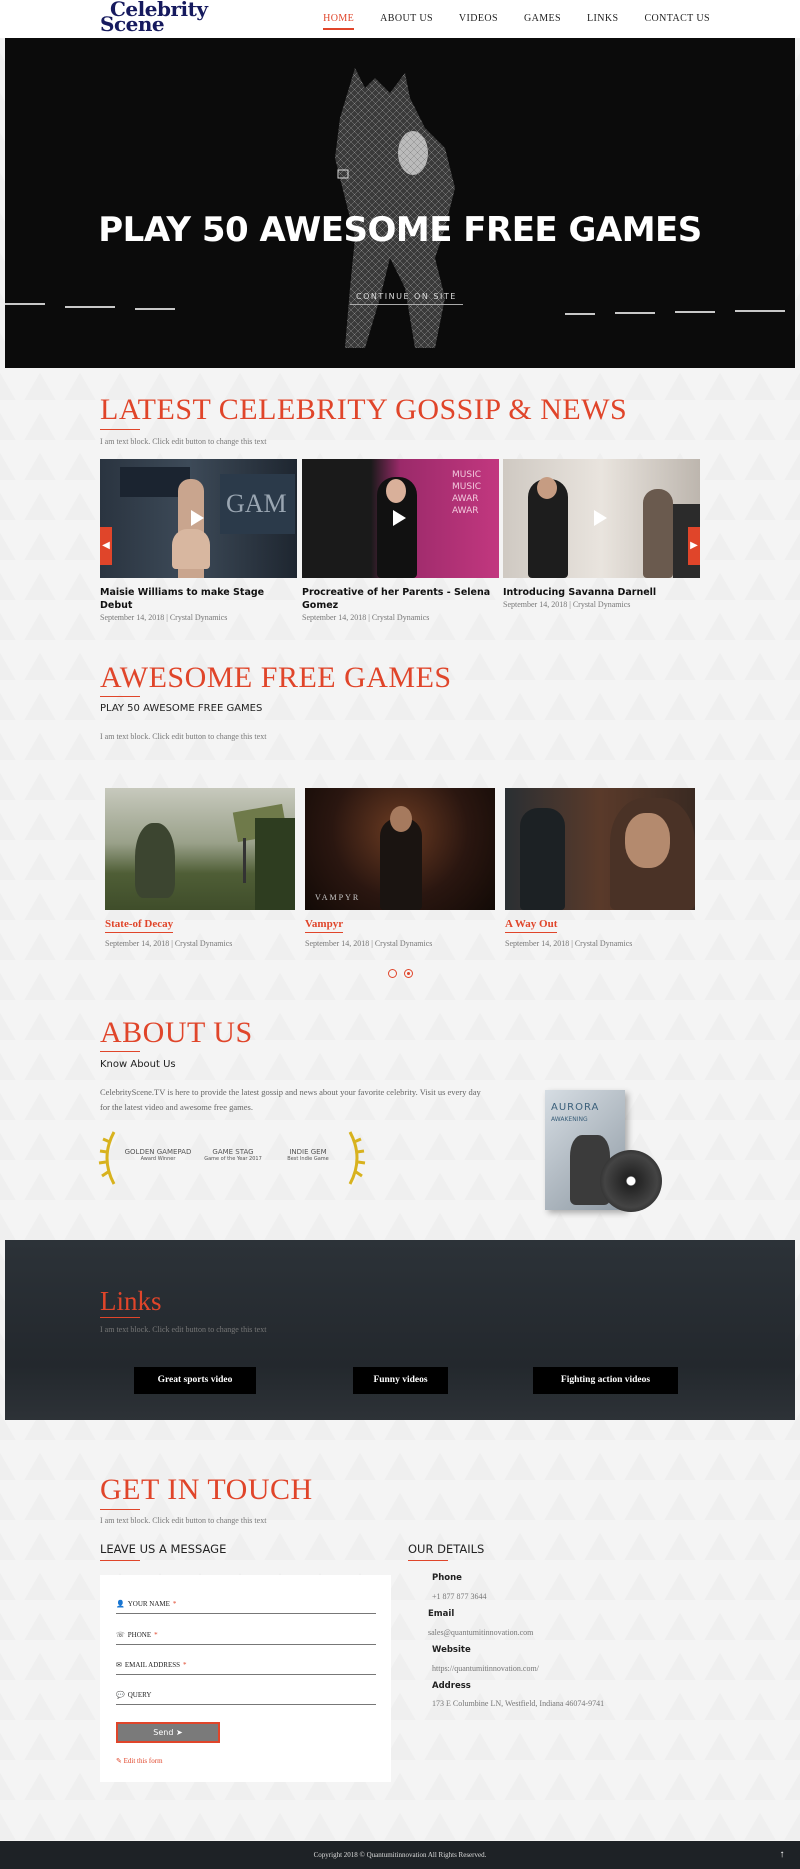  Describe the element at coordinates (120, 429) in the screenshot. I see `gossip-title-underline` at that location.